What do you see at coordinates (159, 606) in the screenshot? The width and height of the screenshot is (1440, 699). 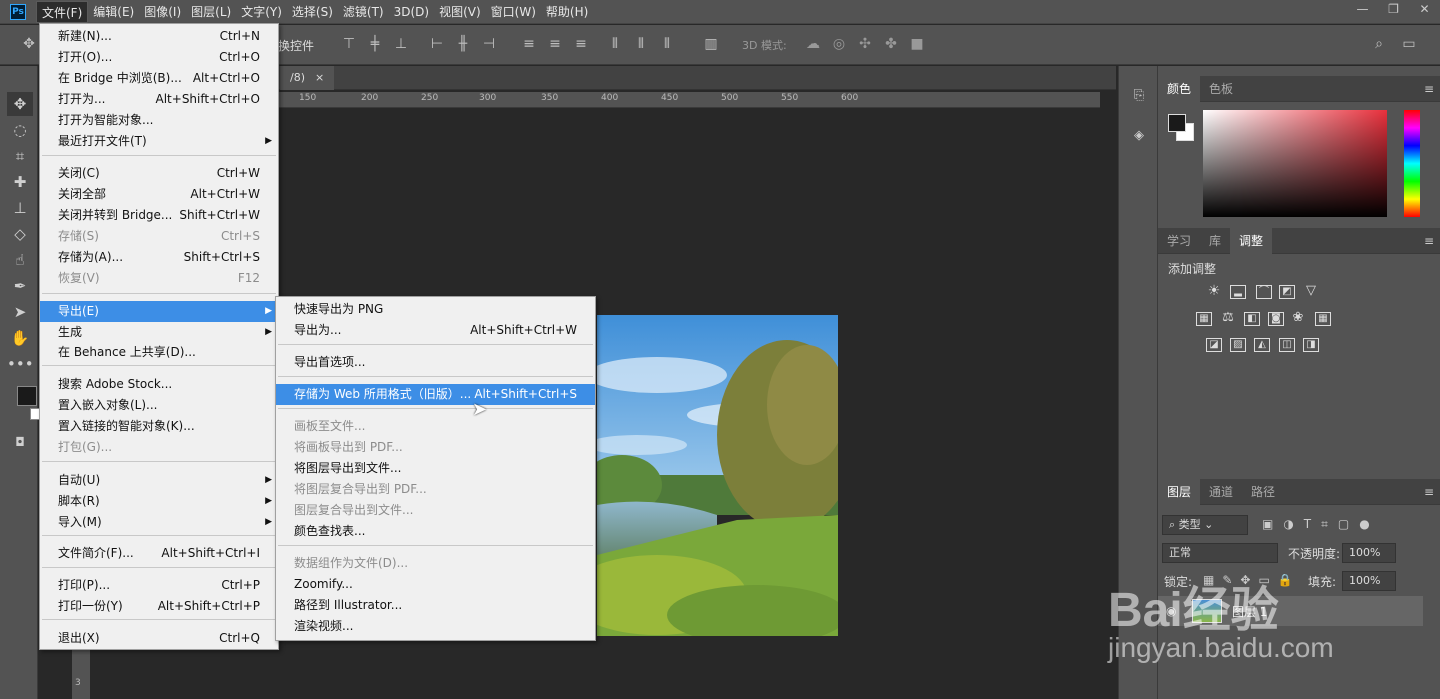 I see `file_menu-item: 打印一份(Y) Alt+Shift+Ctrl+P` at bounding box center [159, 606].